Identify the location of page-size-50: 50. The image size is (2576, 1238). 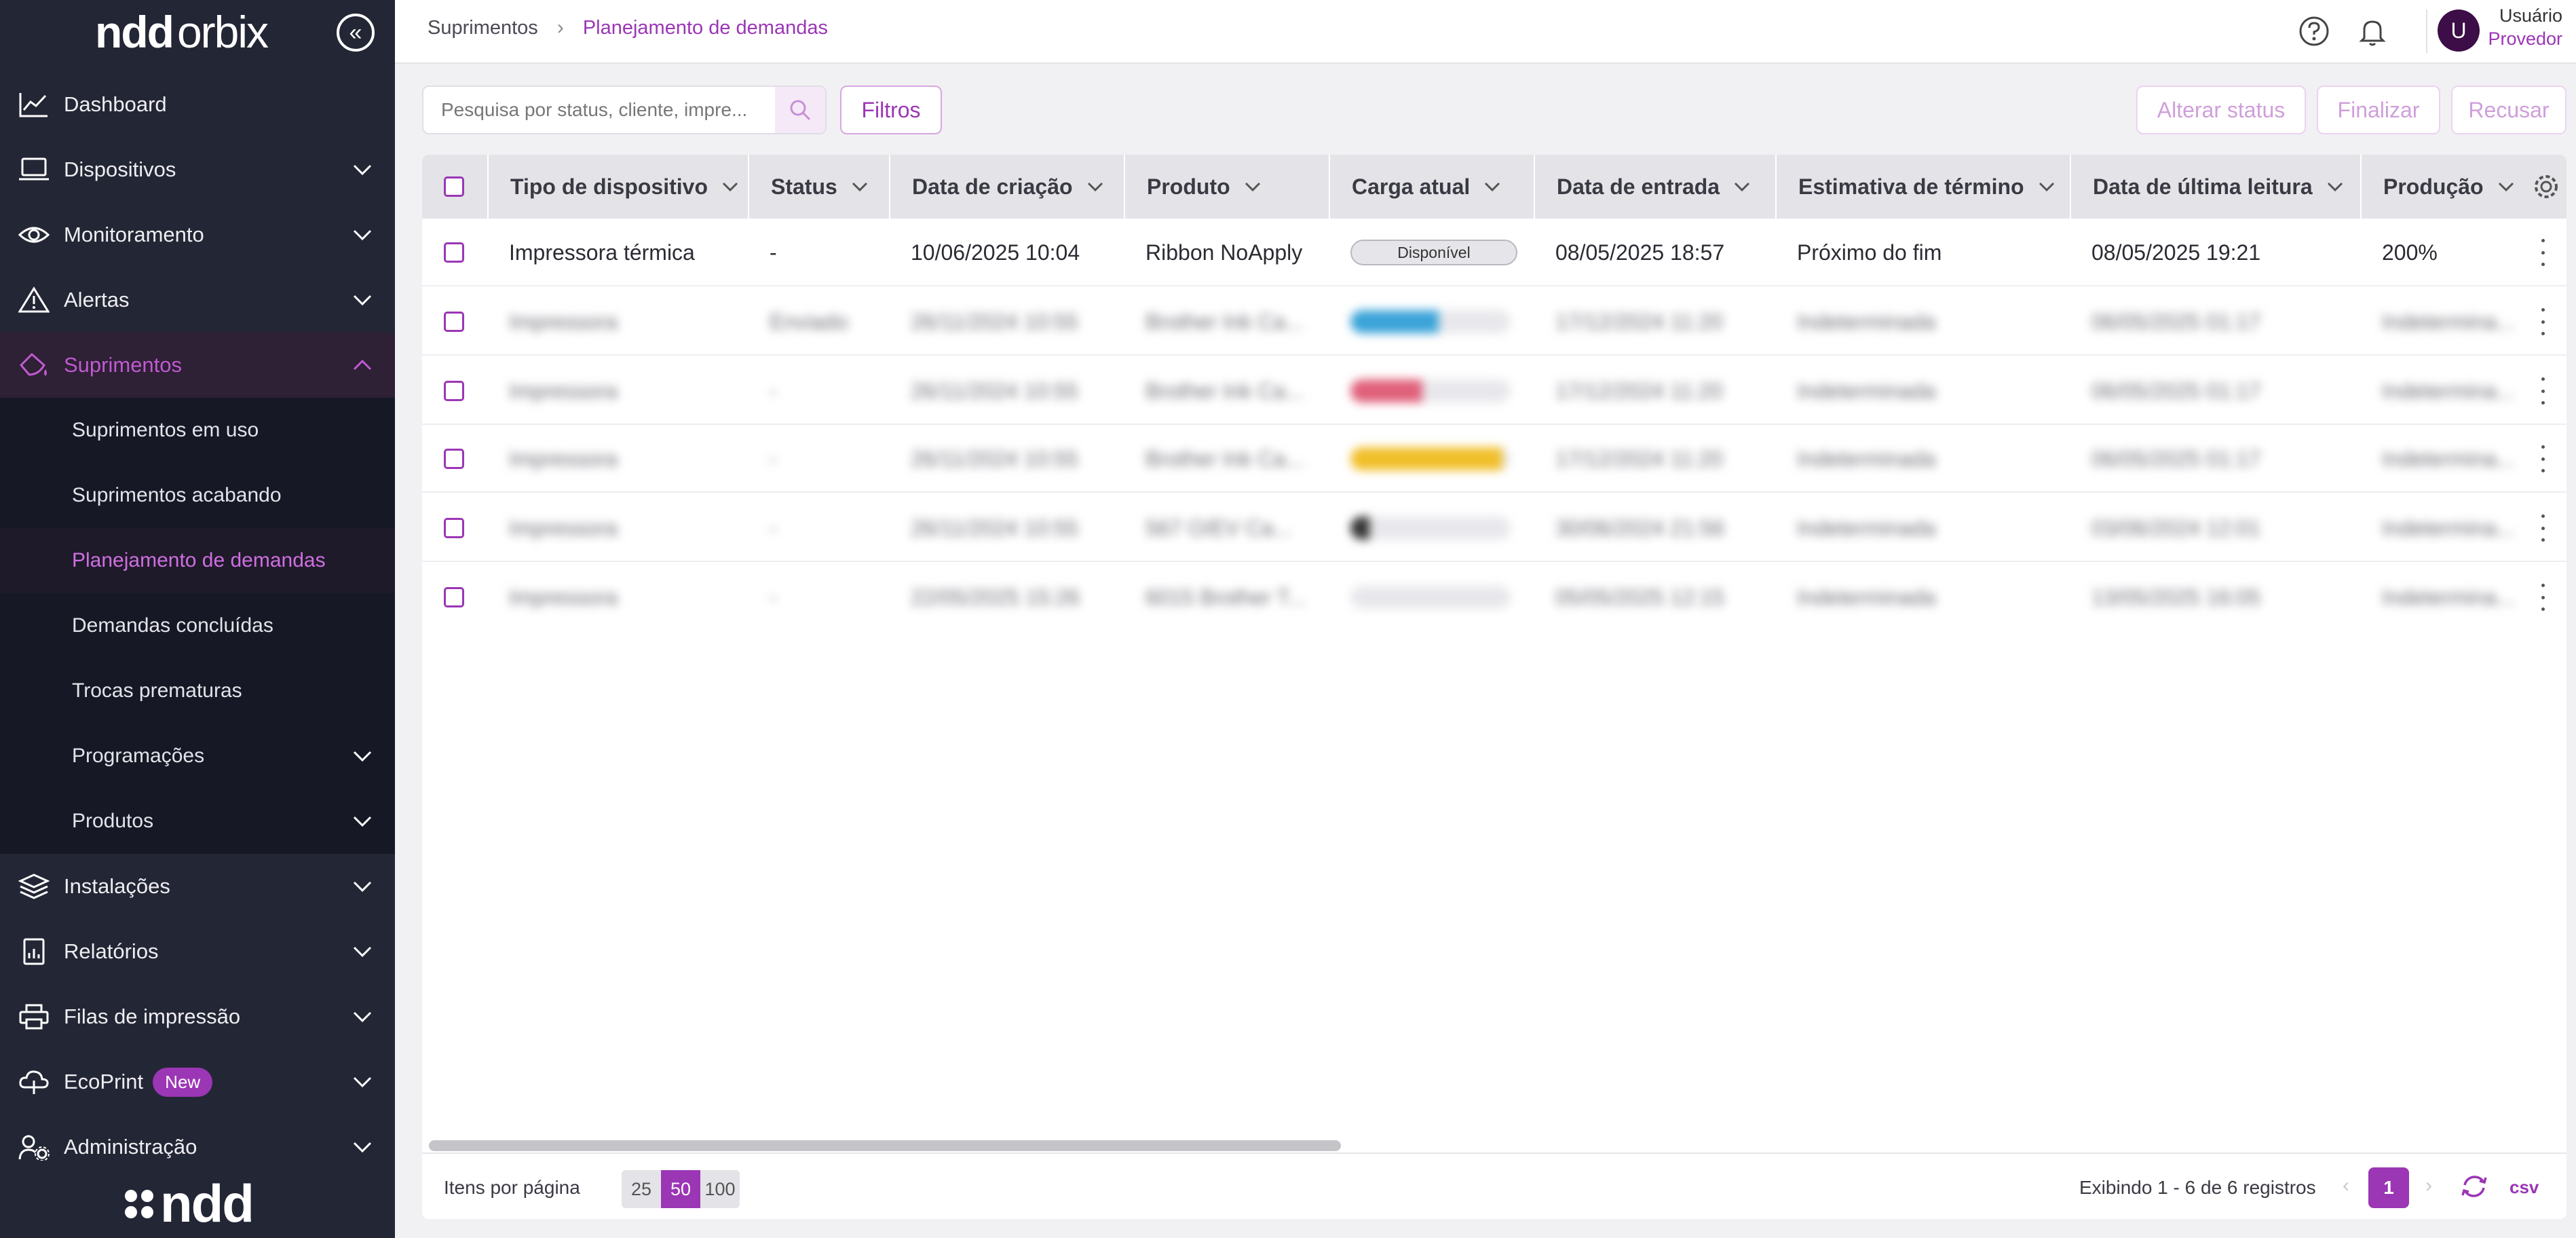
(680, 1189).